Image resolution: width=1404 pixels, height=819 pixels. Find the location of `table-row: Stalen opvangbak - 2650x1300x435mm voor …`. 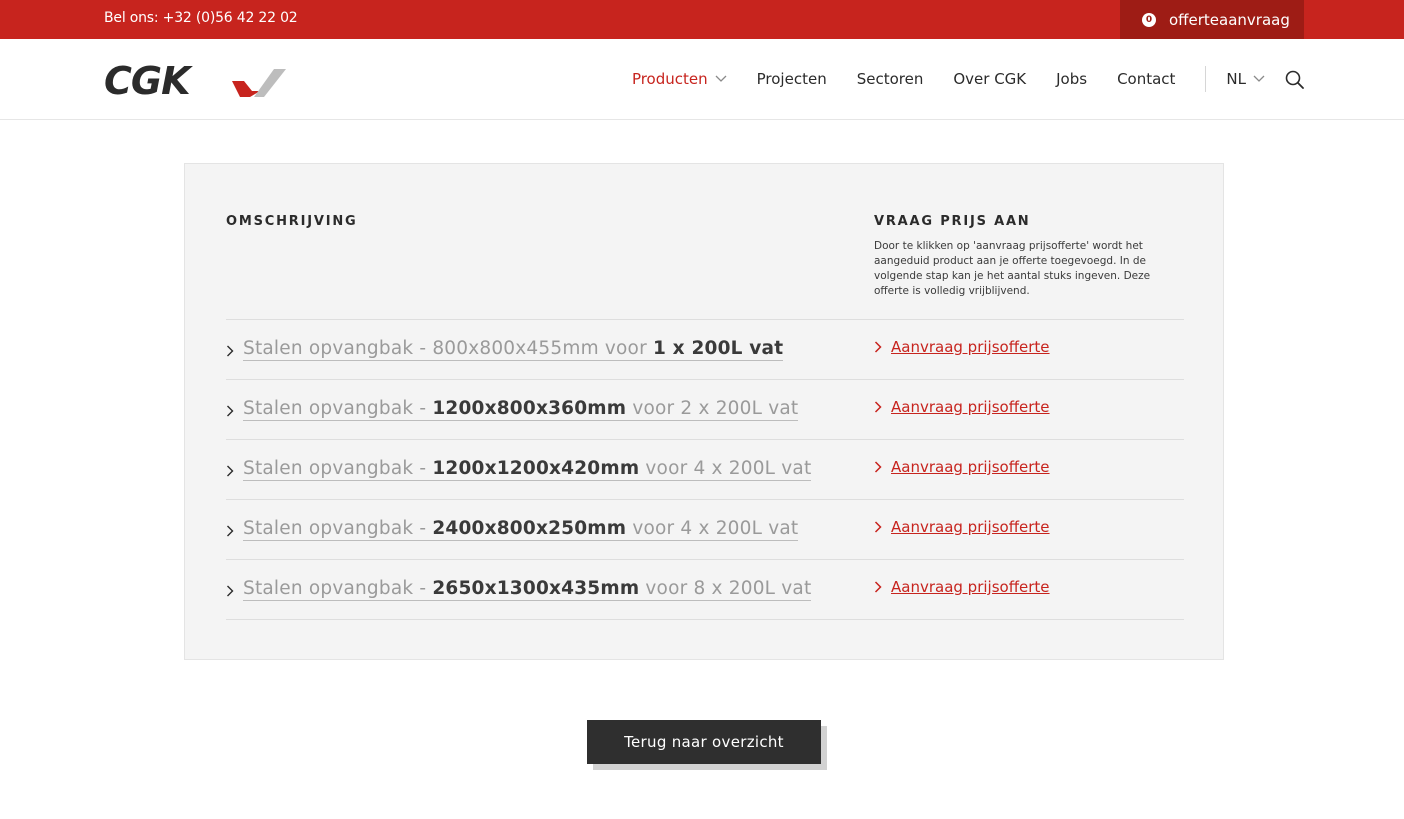

table-row: Stalen opvangbak - 2650x1300x435mm voor … is located at coordinates (705, 590).